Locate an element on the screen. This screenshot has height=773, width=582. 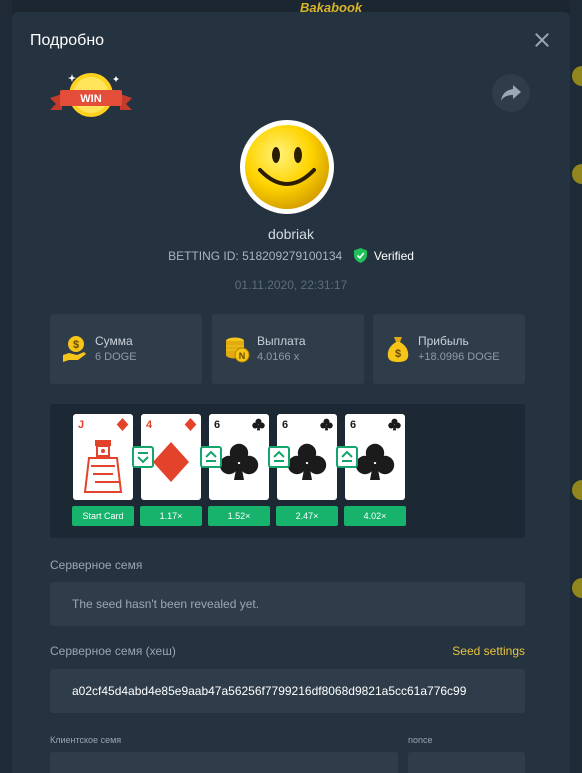
server-hash-label: Серверное семя (хеш) is located at coordinates (113, 651).